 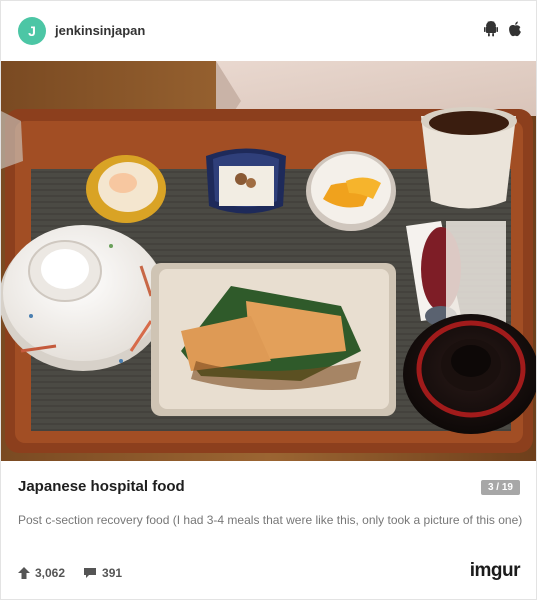 What do you see at coordinates (491, 29) in the screenshot?
I see `android-icon` at bounding box center [491, 29].